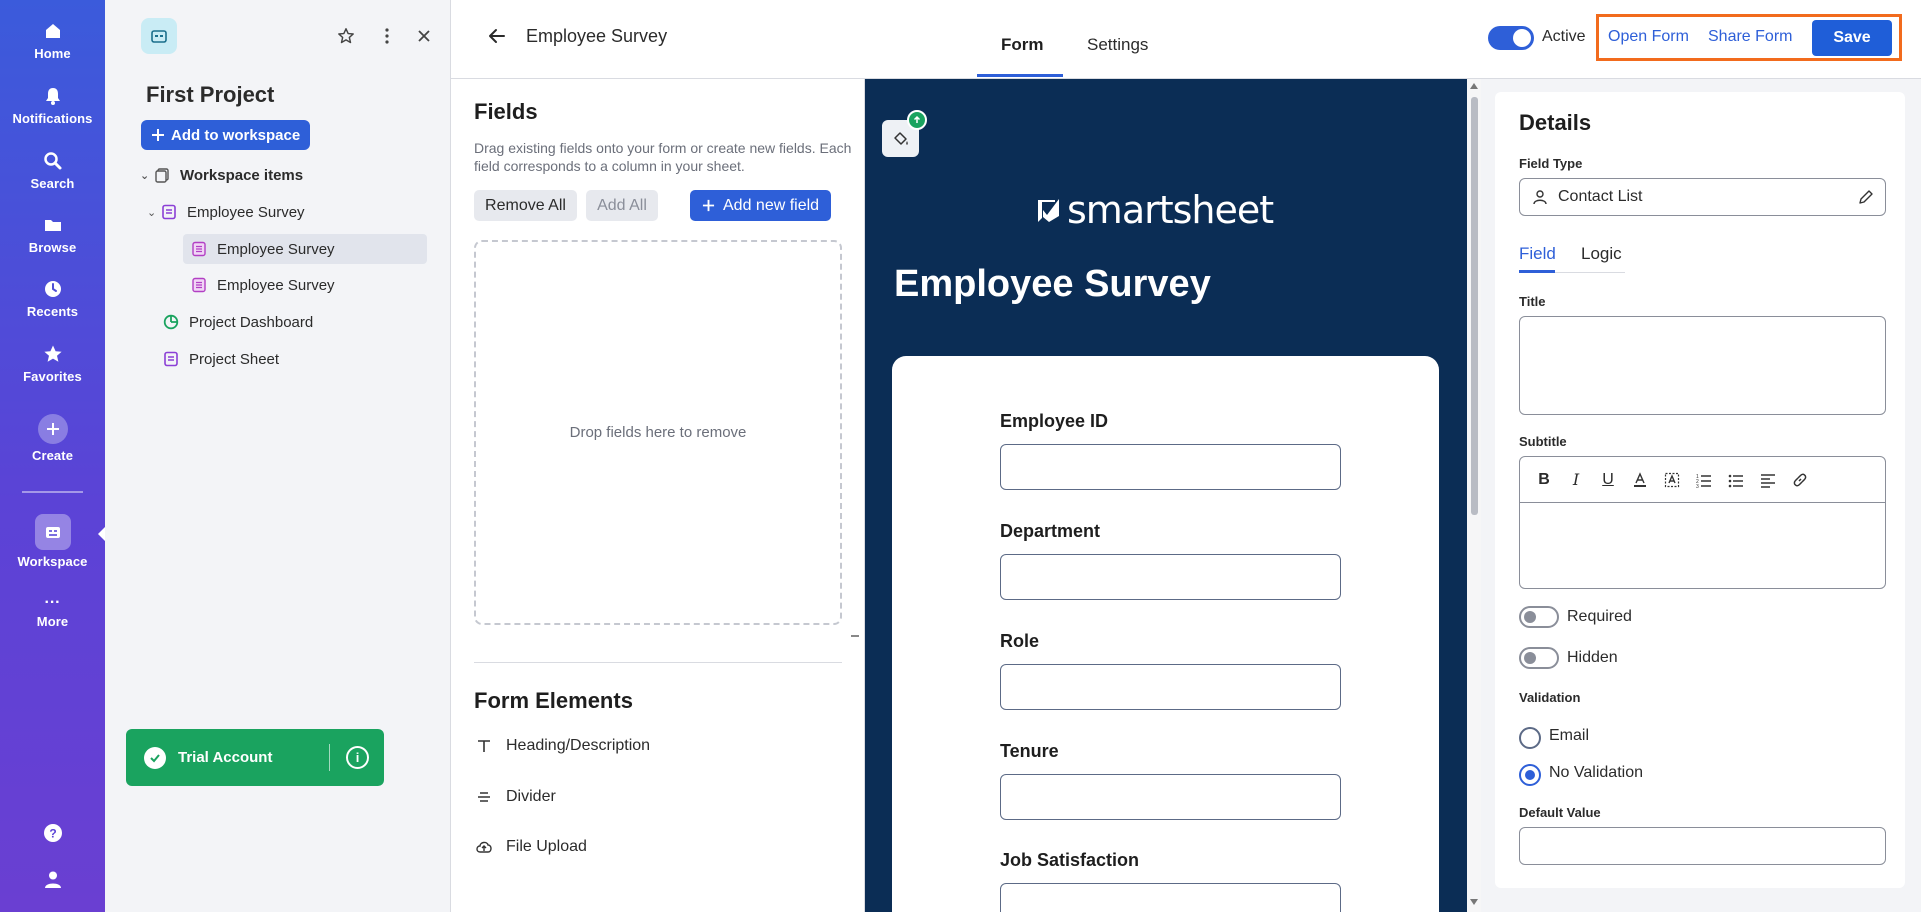 Image resolution: width=1921 pixels, height=912 pixels. What do you see at coordinates (1576, 480) in the screenshot?
I see `italic-icon: I` at bounding box center [1576, 480].